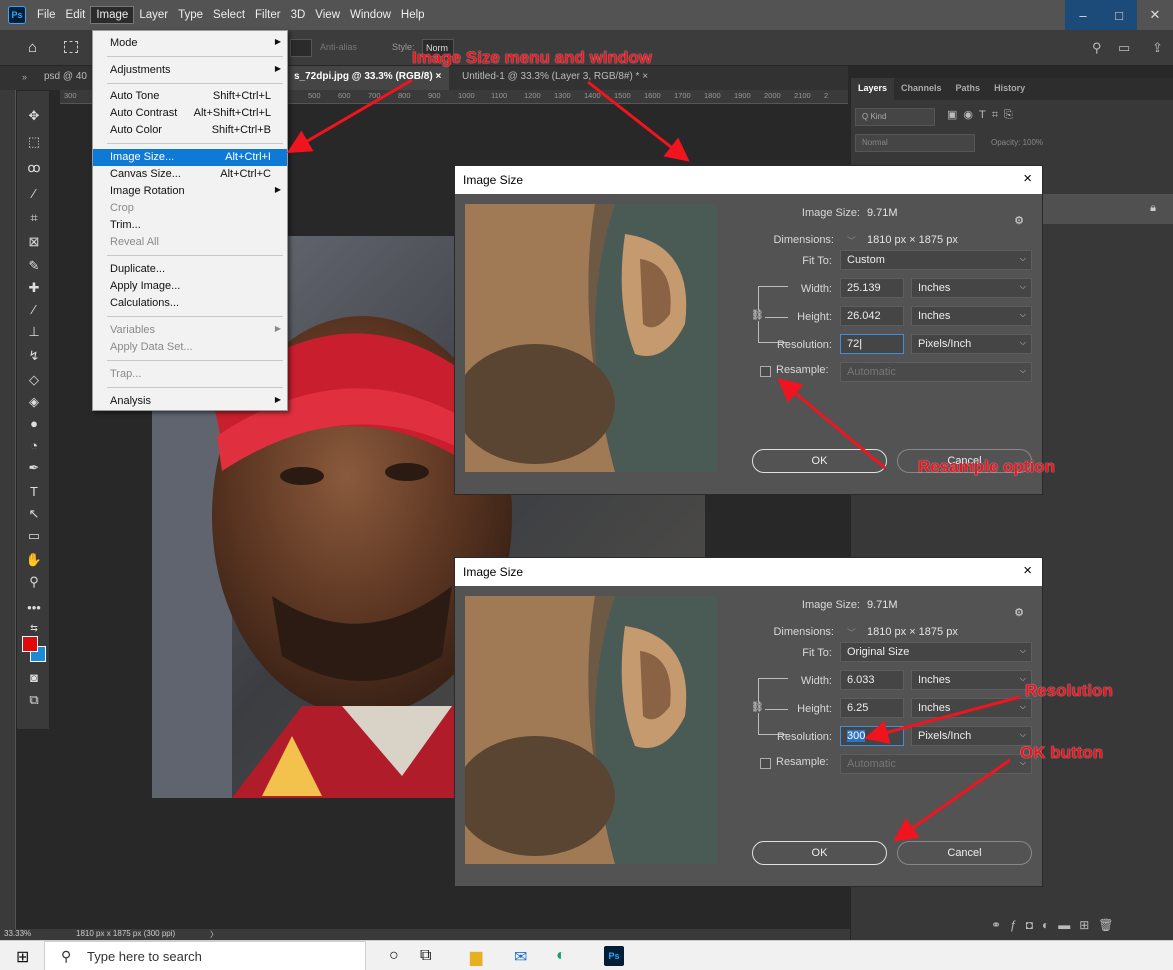  What do you see at coordinates (915, 143) in the screenshot?
I see `blend-mode-select: Normal` at bounding box center [915, 143].